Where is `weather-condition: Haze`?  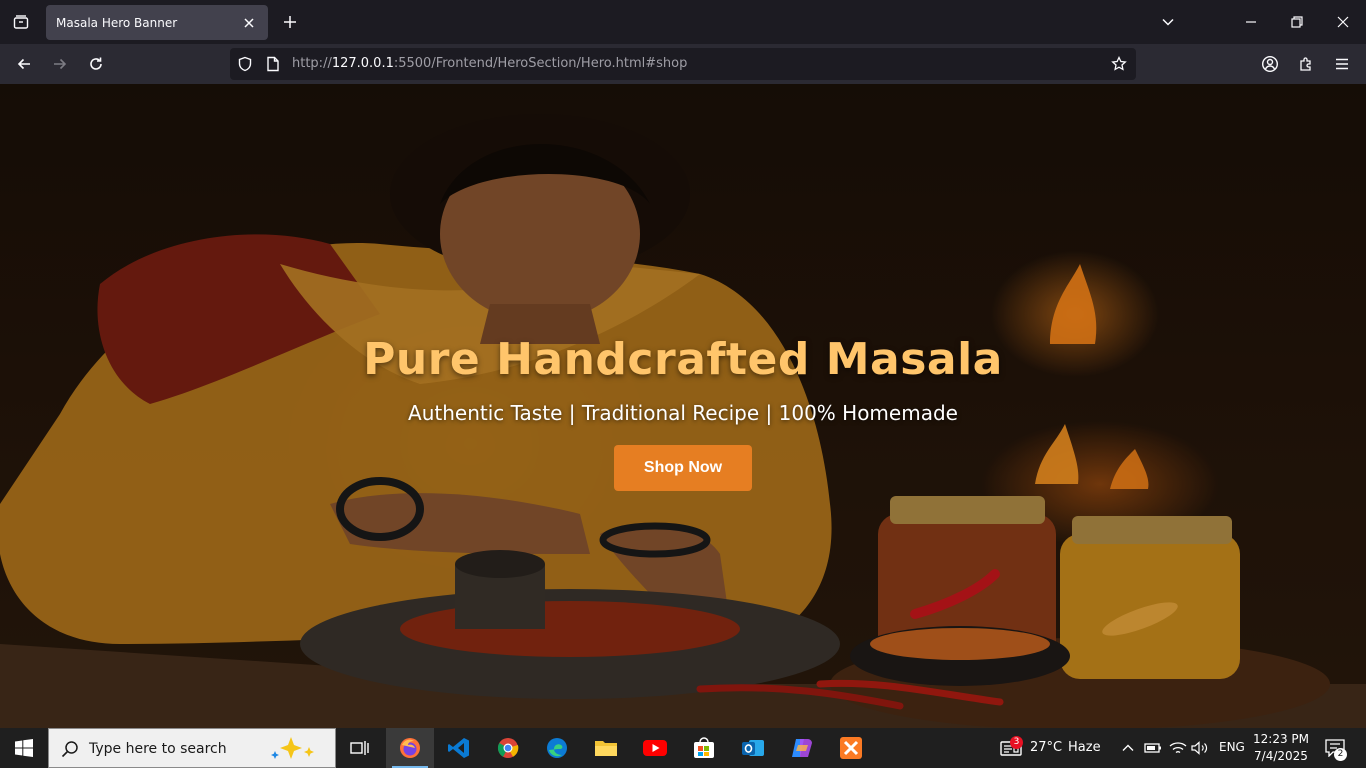 weather-condition: Haze is located at coordinates (1084, 747).